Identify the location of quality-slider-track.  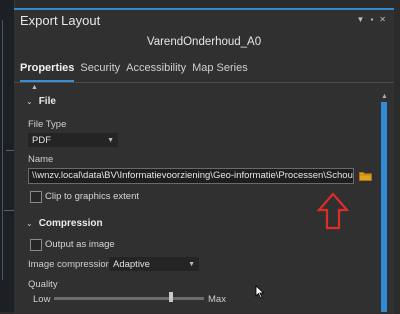
(129, 298).